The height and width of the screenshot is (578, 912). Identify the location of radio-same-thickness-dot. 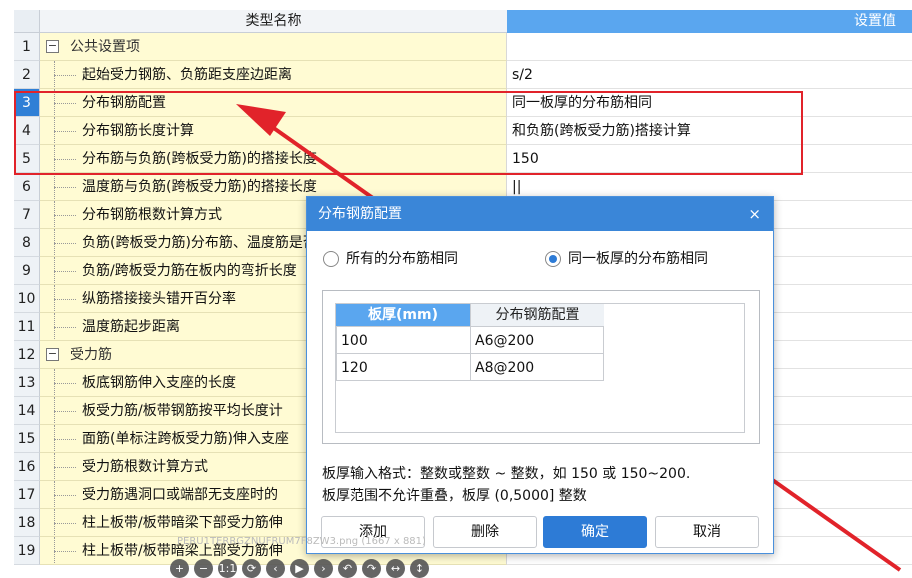
(553, 259).